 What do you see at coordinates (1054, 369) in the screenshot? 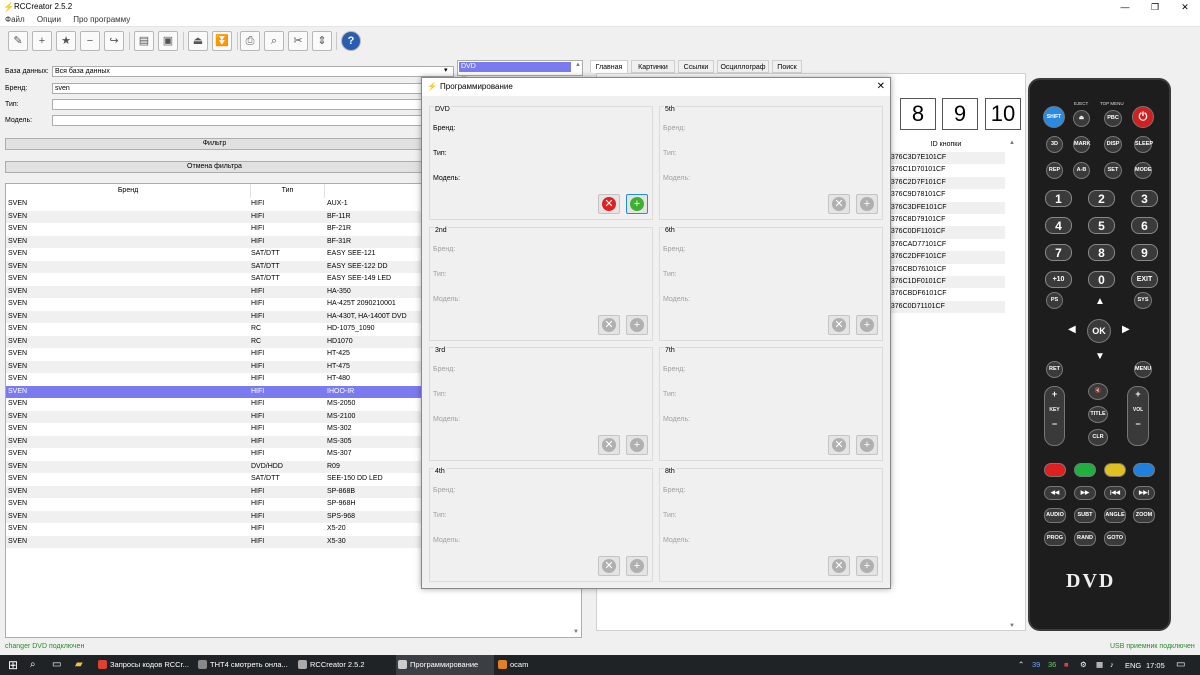
I see `remote-return-button: RET` at bounding box center [1054, 369].